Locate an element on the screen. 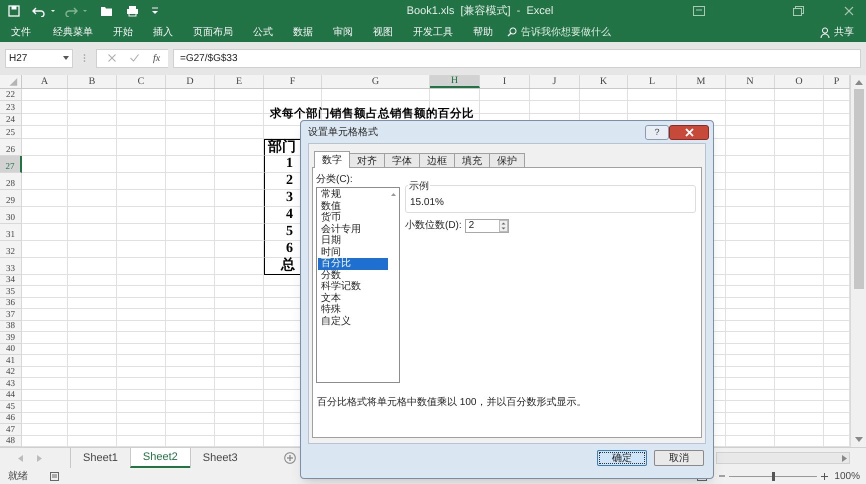  column-header: H is located at coordinates (455, 81).